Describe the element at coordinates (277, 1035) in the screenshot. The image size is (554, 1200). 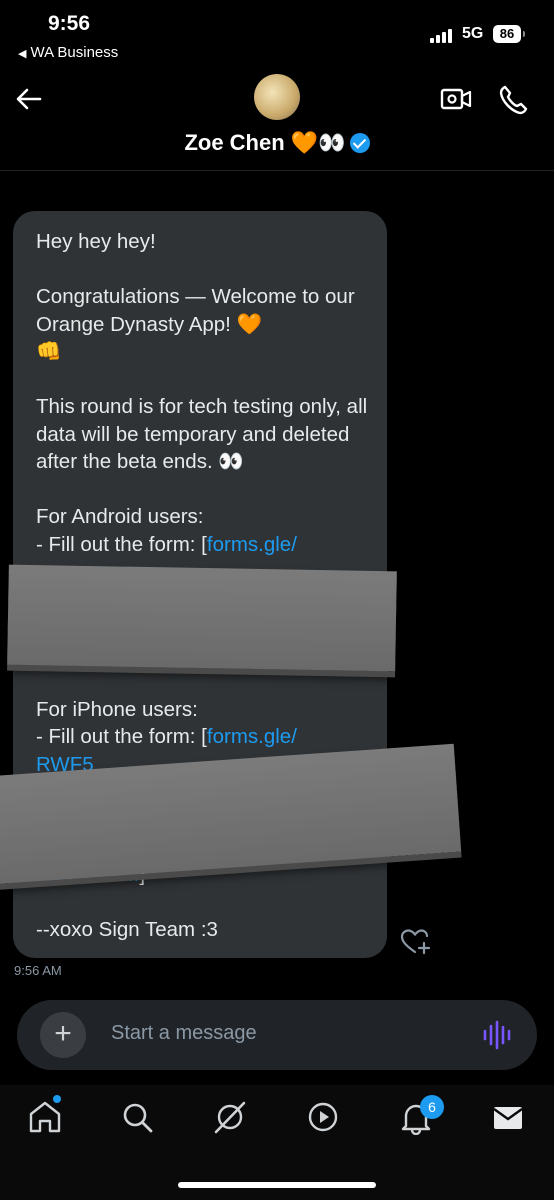
I see `message-composer: + Start a message` at that location.